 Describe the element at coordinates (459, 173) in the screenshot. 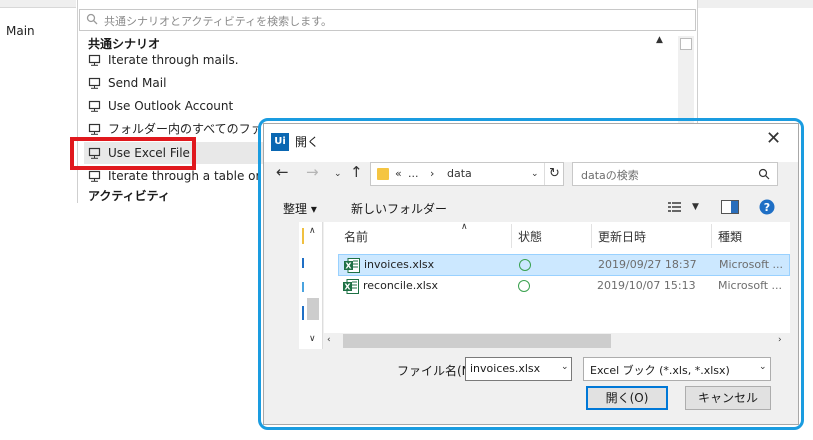

I see `address-folder: data` at that location.